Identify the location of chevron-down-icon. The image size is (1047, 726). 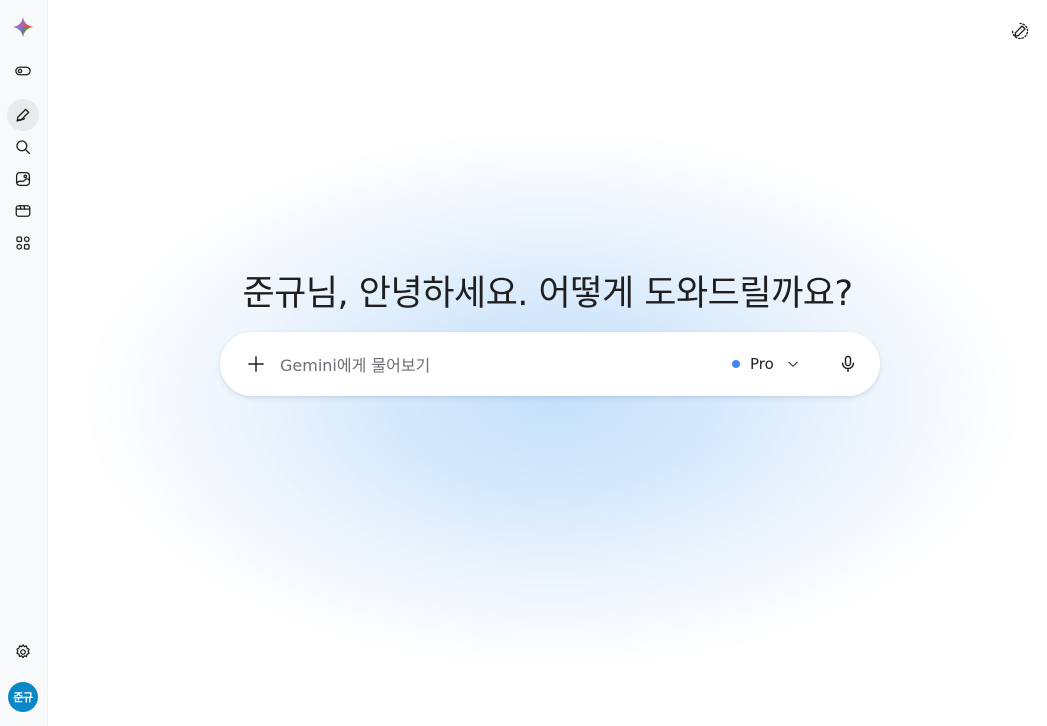
(793, 364).